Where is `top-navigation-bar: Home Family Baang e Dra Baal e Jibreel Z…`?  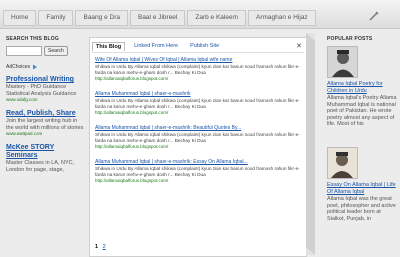
top-navigation-bar: Home Family Baang e Dra Baal e Jibreel Z… is located at coordinates (200, 14).